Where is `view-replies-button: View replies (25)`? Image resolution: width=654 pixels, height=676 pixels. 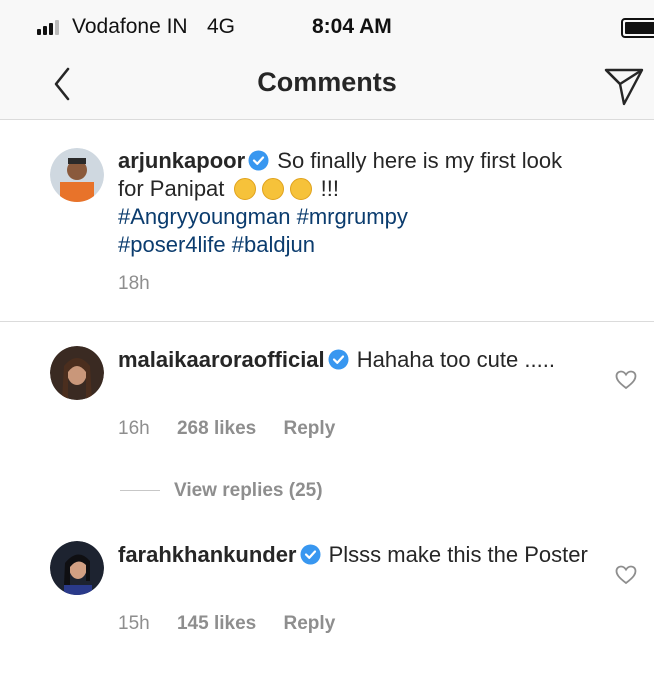
view-replies-button: View replies (25) is located at coordinates (221, 491).